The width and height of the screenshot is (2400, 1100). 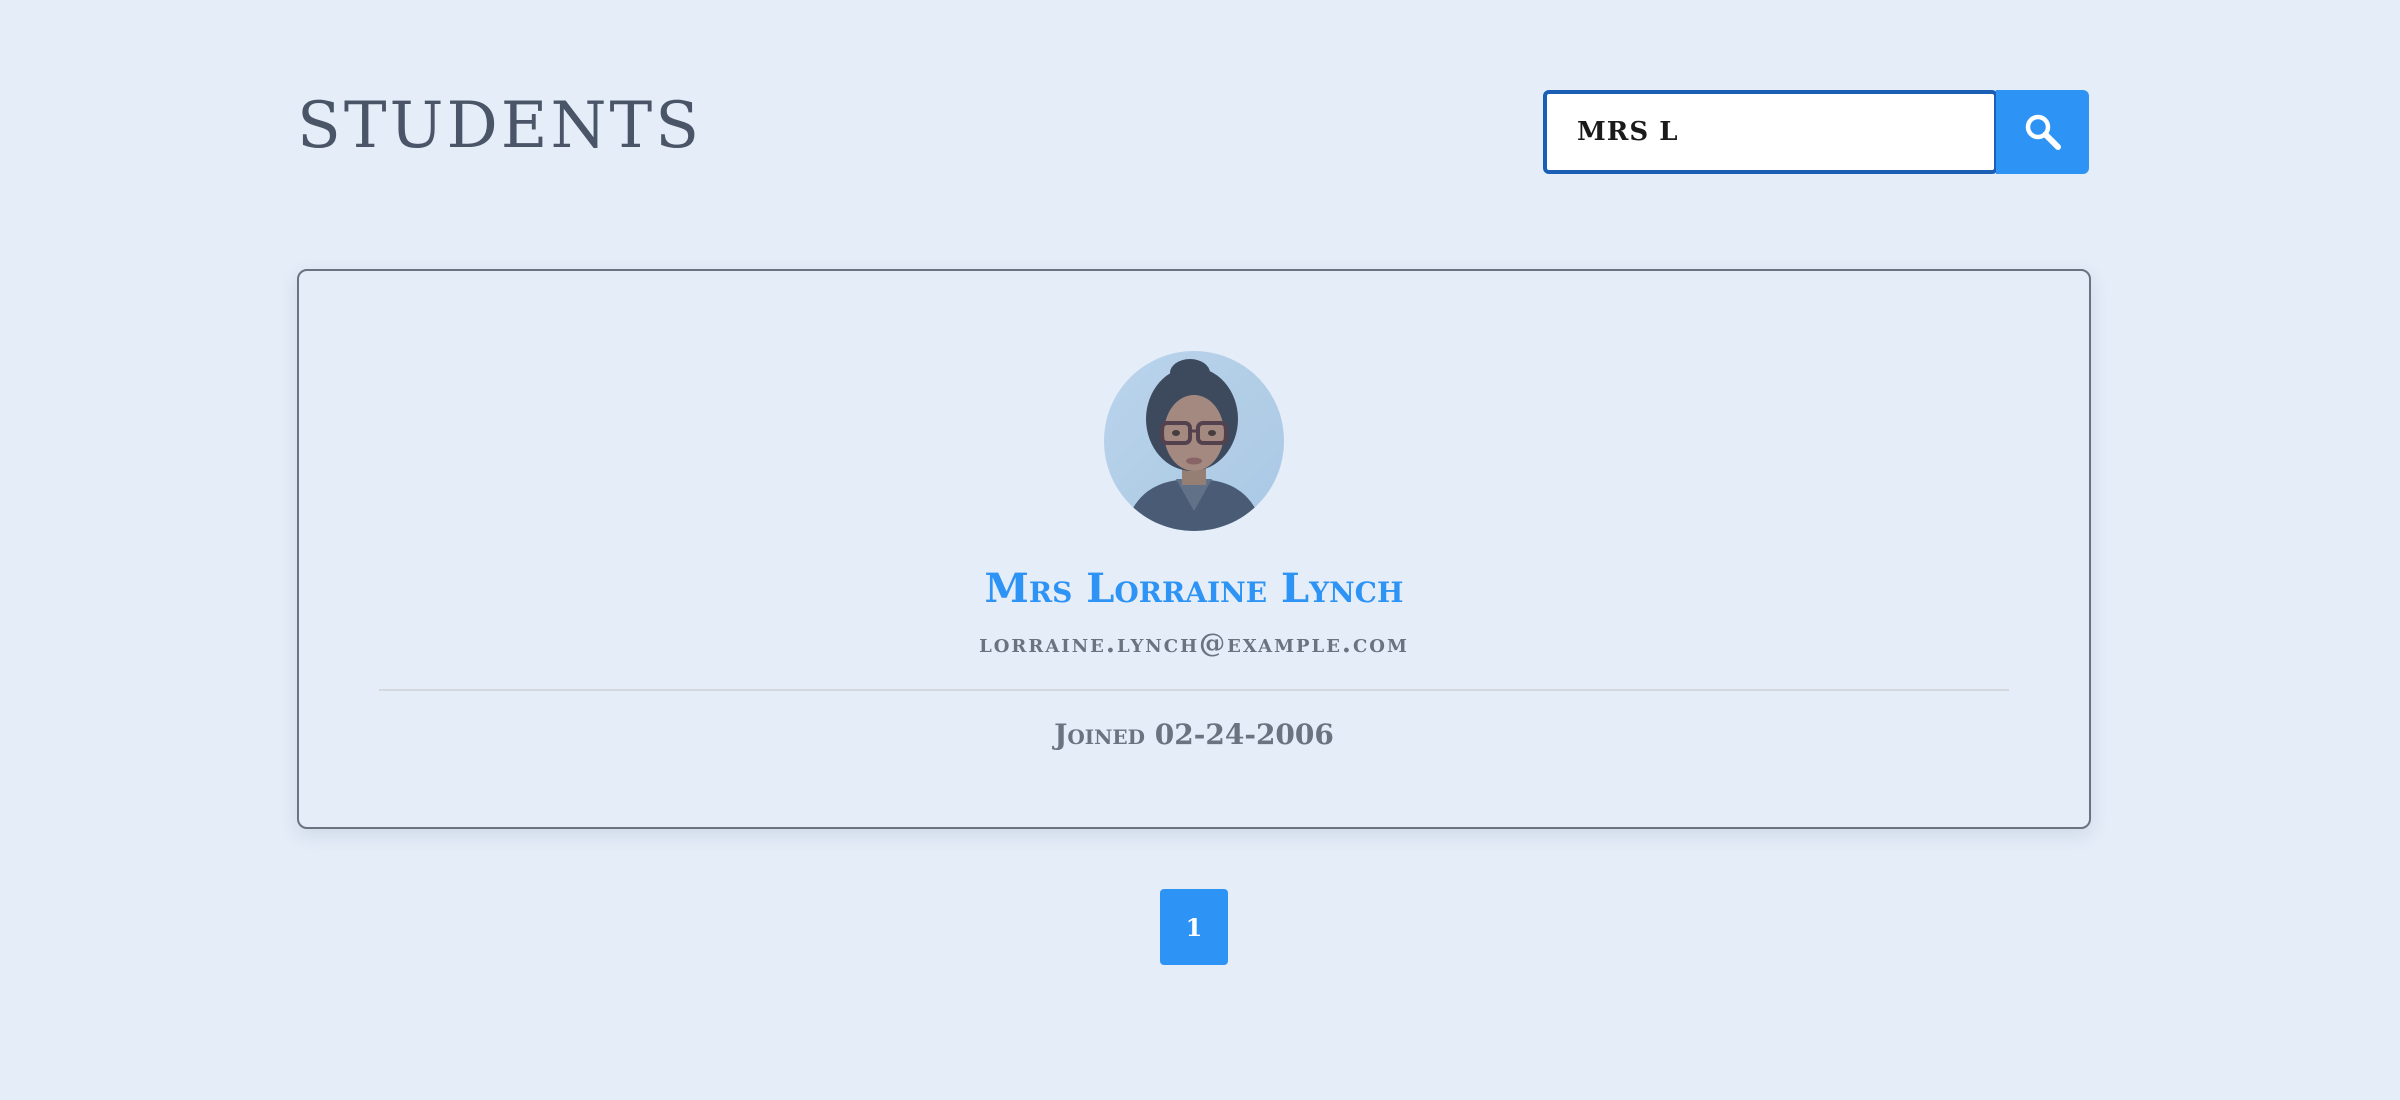 I want to click on card-divider, so click(x=1194, y=690).